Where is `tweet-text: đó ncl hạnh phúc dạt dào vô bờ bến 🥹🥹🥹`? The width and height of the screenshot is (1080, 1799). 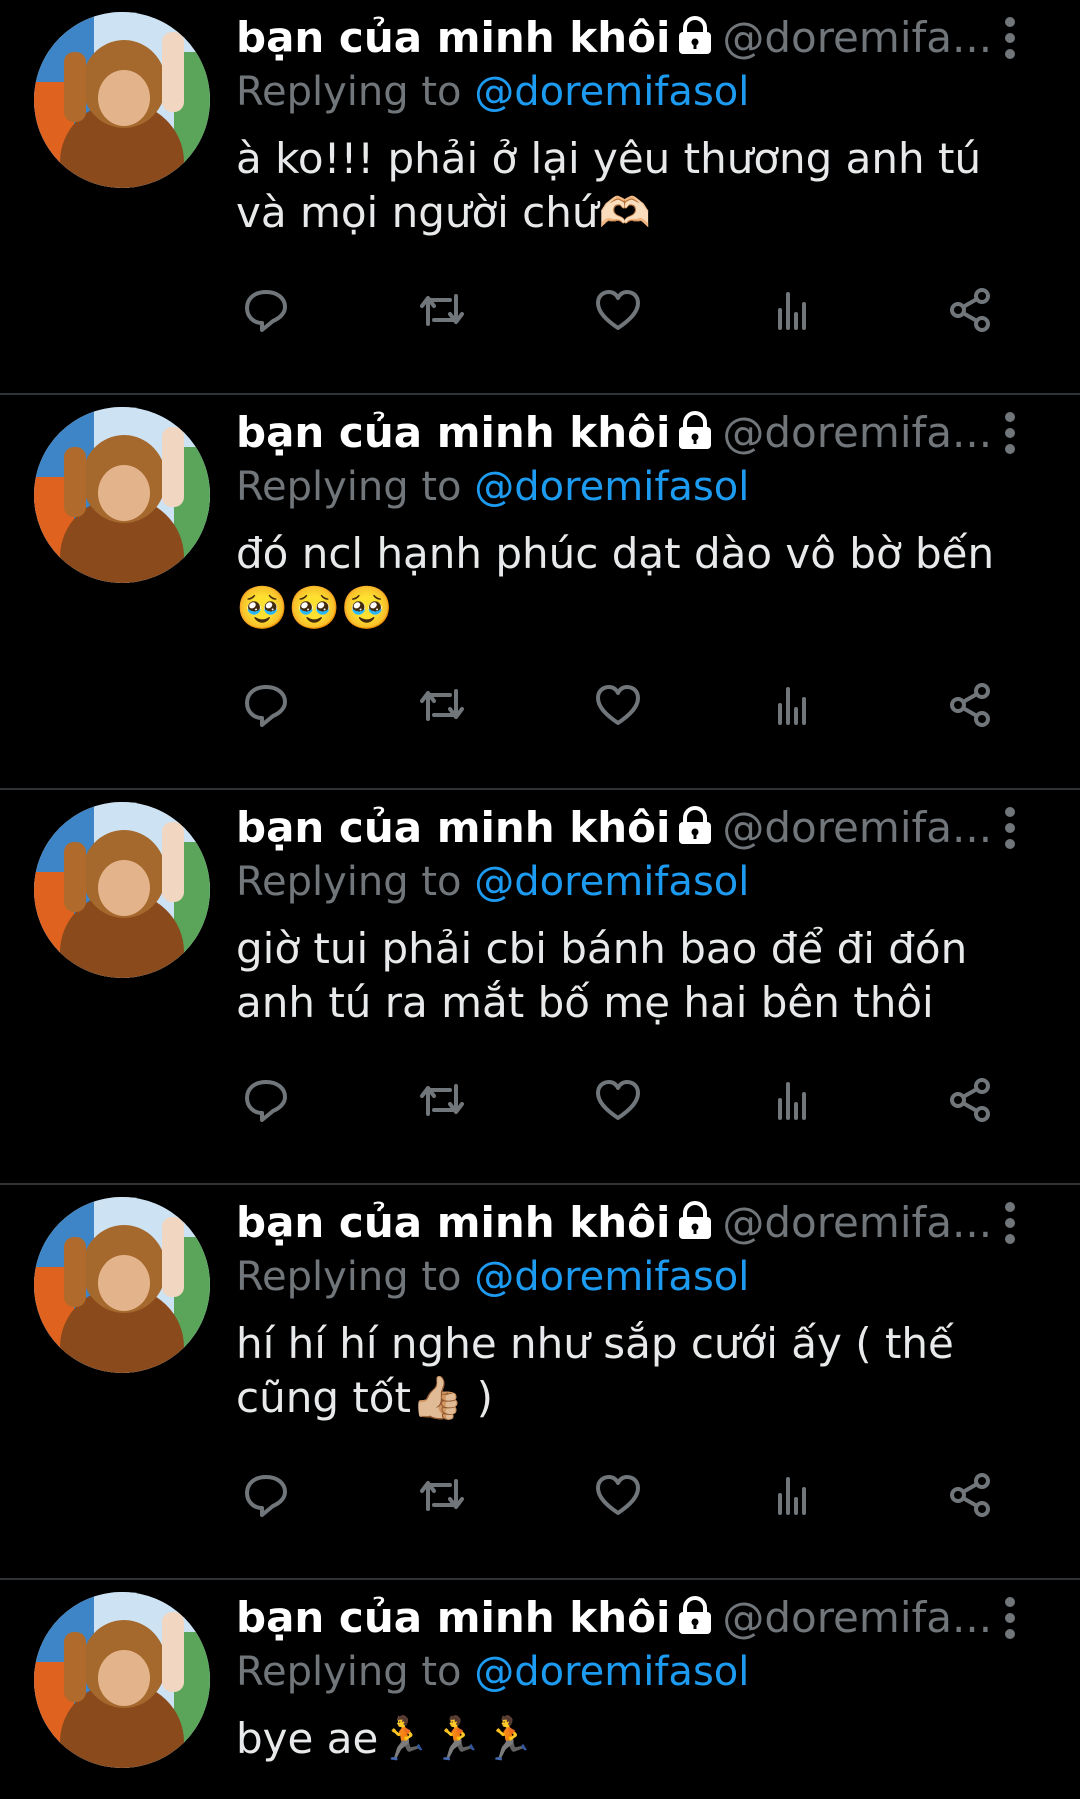
tweet-text: đó ncl hạnh phúc dạt dào vô bờ bến 🥹🥹🥹 is located at coordinates (615, 580).